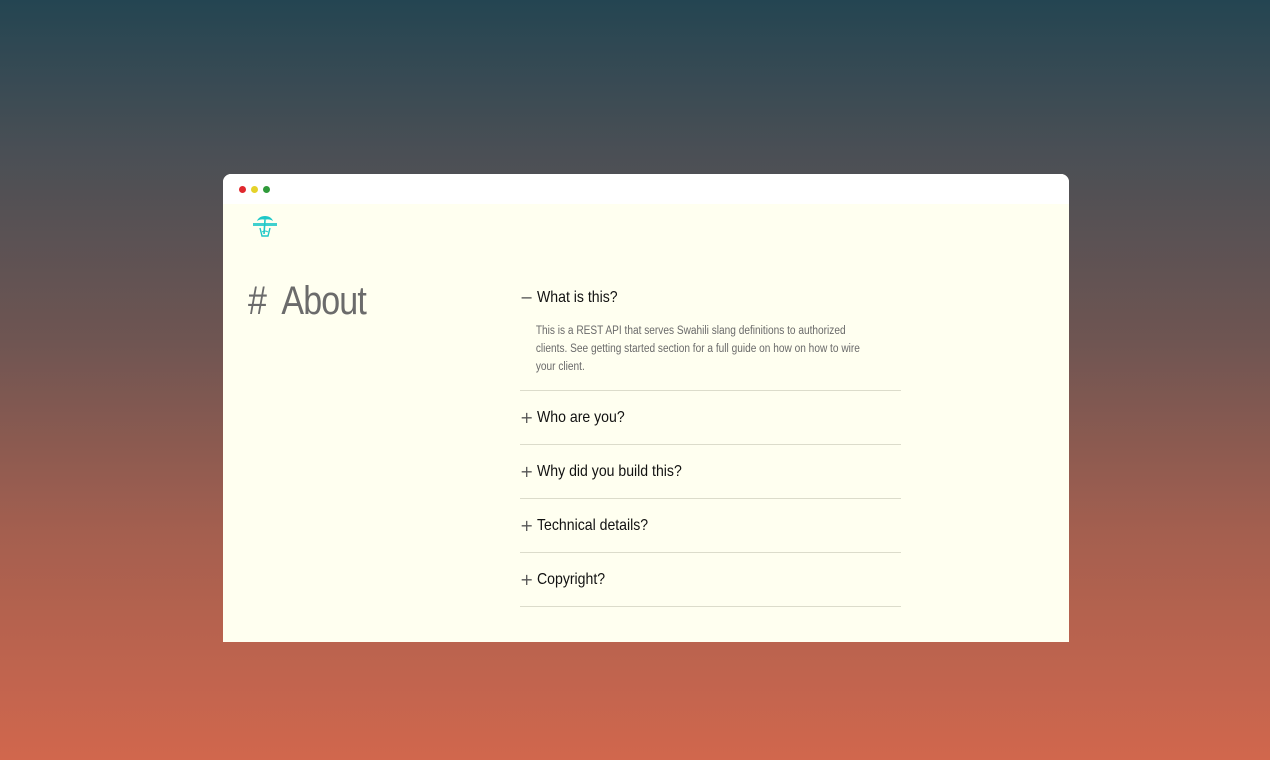  Describe the element at coordinates (323, 301) in the screenshot. I see `heading-text: About` at that location.